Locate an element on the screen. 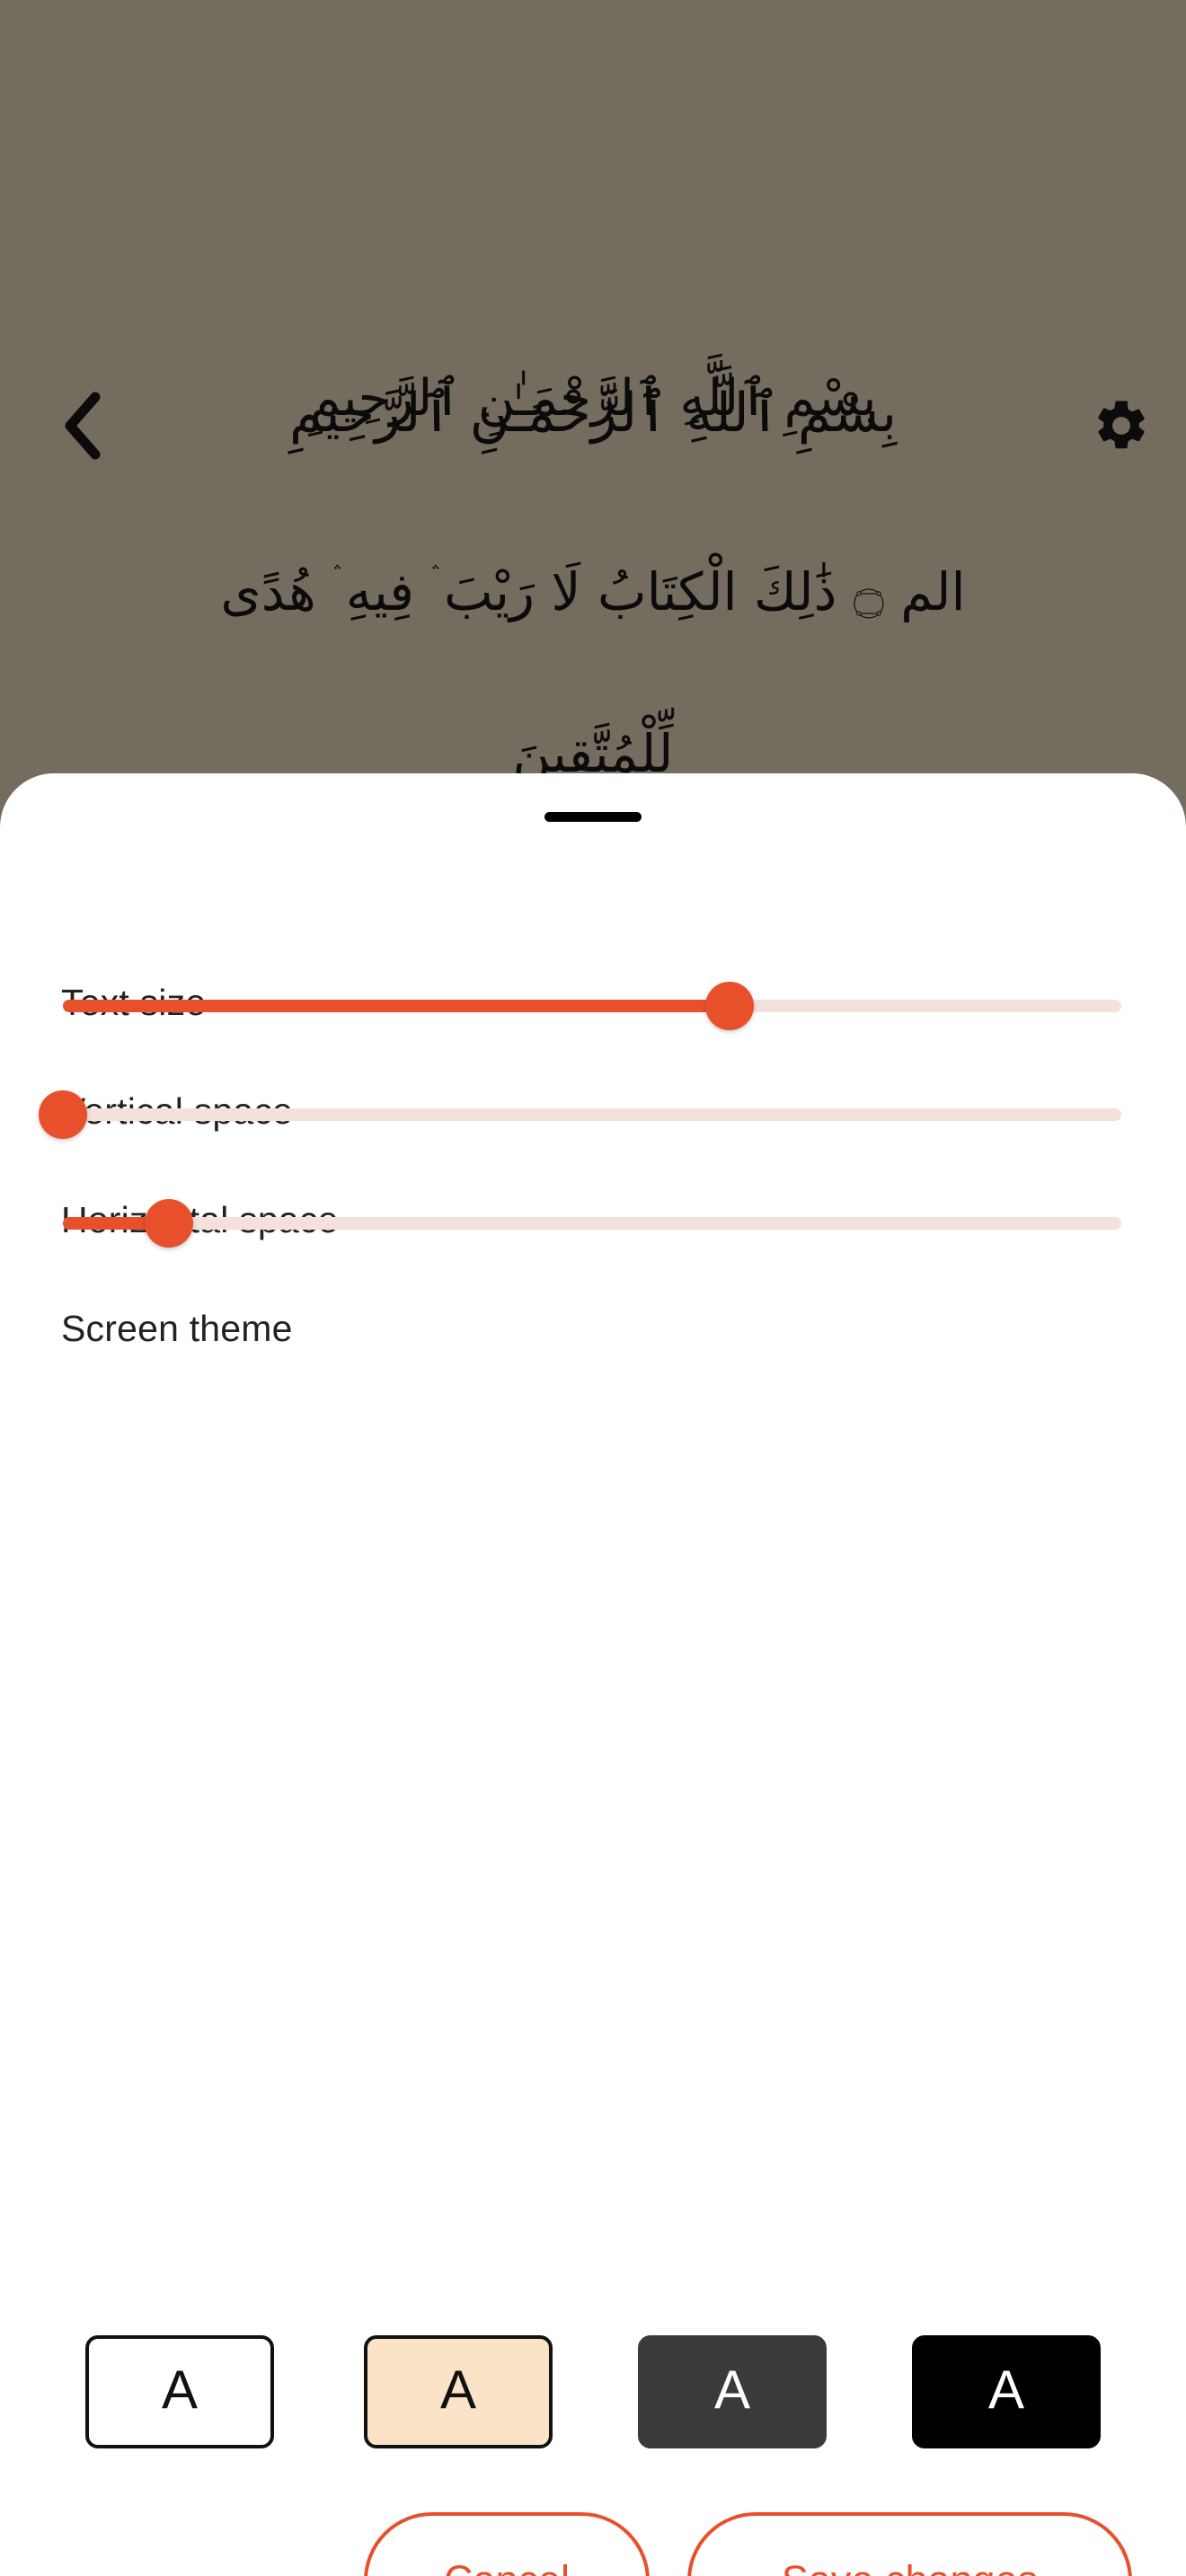  reader-header: بِسْمِ ٱللَّهِ ٱلرَّحْمَـٰنِ ٱلرَّحِيمِ is located at coordinates (593, 320).